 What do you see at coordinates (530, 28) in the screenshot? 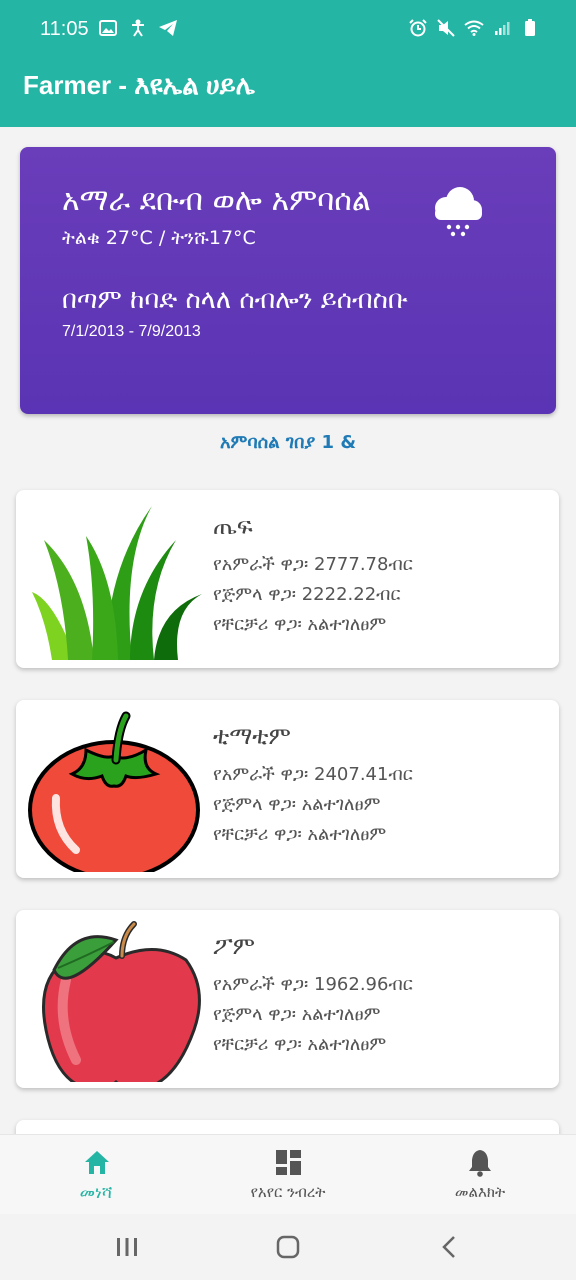
I see `battery-icon` at bounding box center [530, 28].